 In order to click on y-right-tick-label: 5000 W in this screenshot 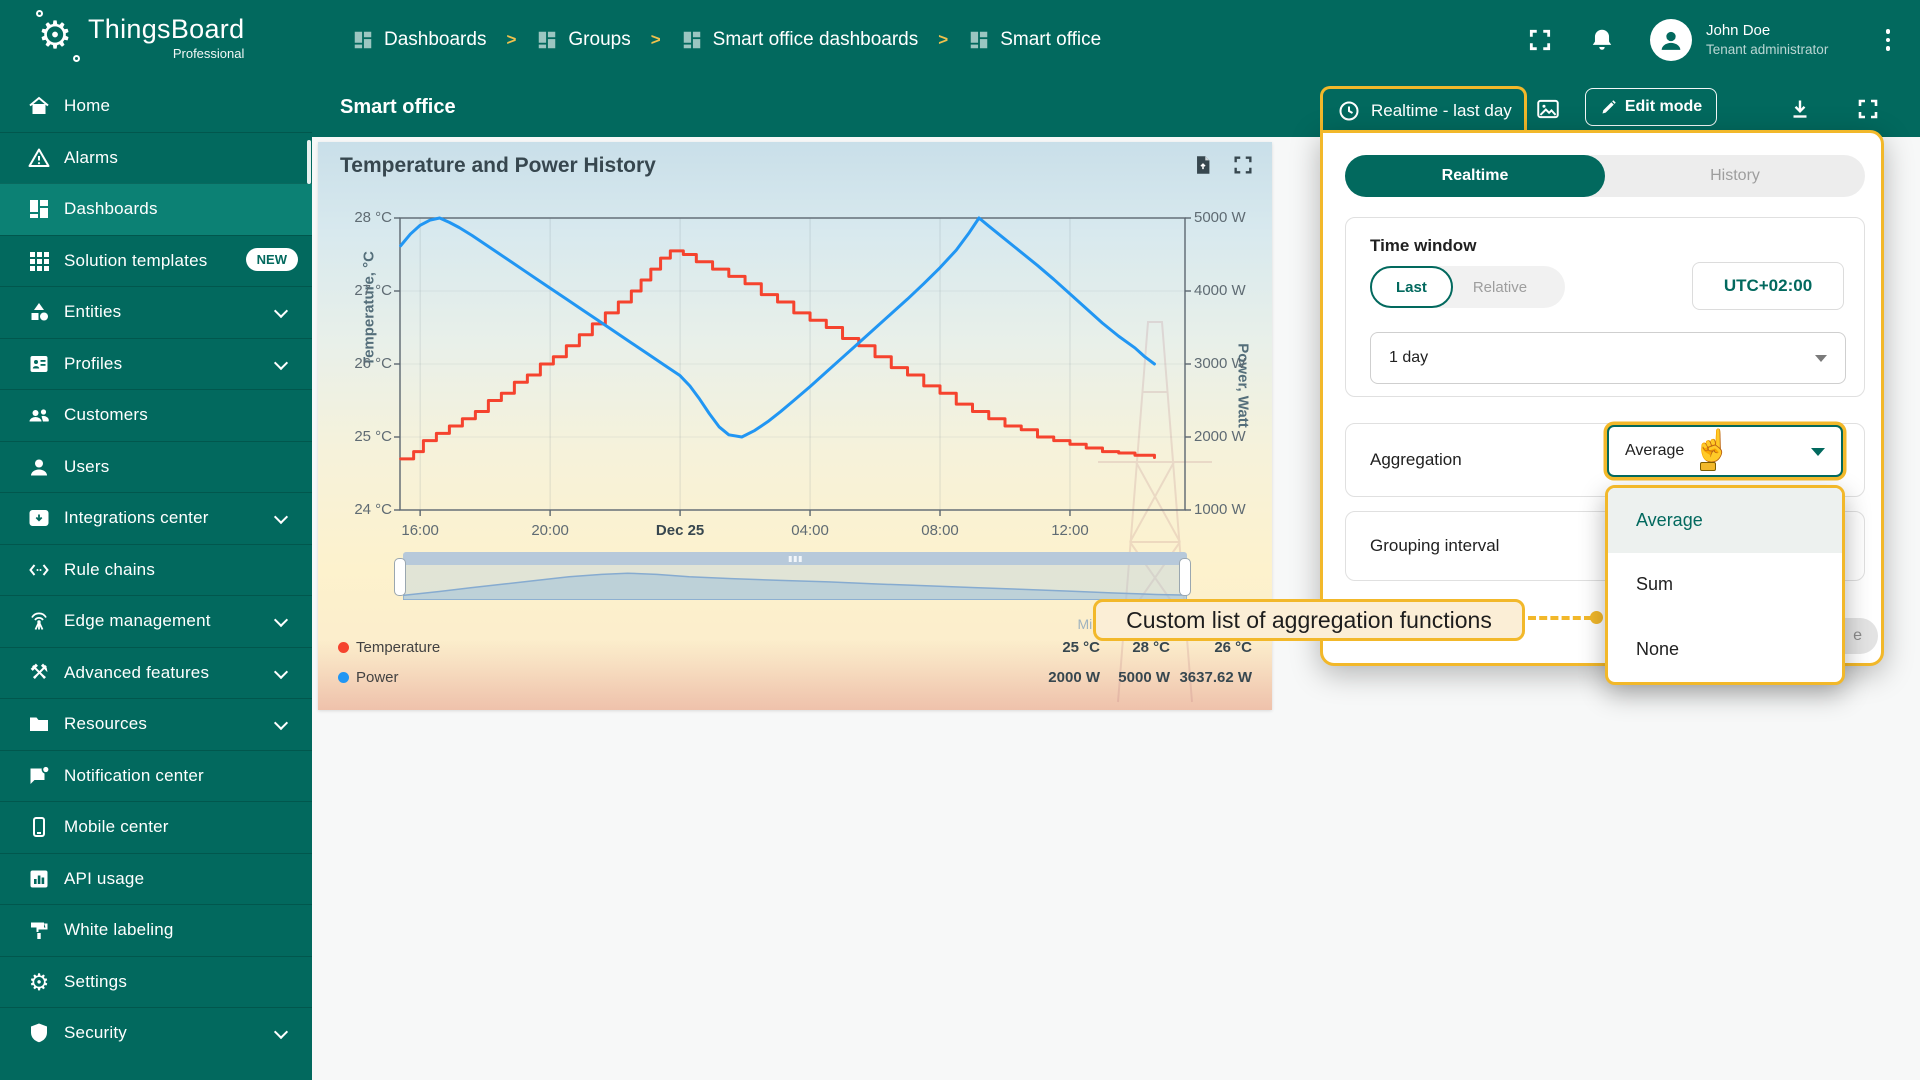, I will do `click(1220, 217)`.